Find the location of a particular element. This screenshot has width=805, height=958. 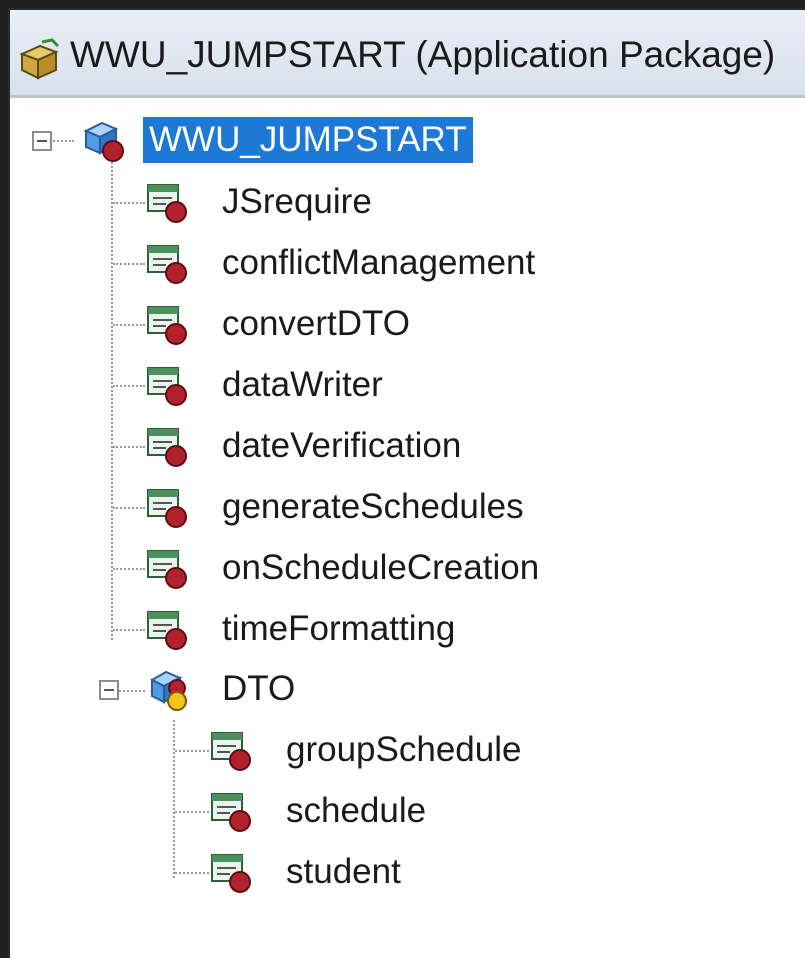

tree-node-label: onScheduleCreation is located at coordinates (381, 567).